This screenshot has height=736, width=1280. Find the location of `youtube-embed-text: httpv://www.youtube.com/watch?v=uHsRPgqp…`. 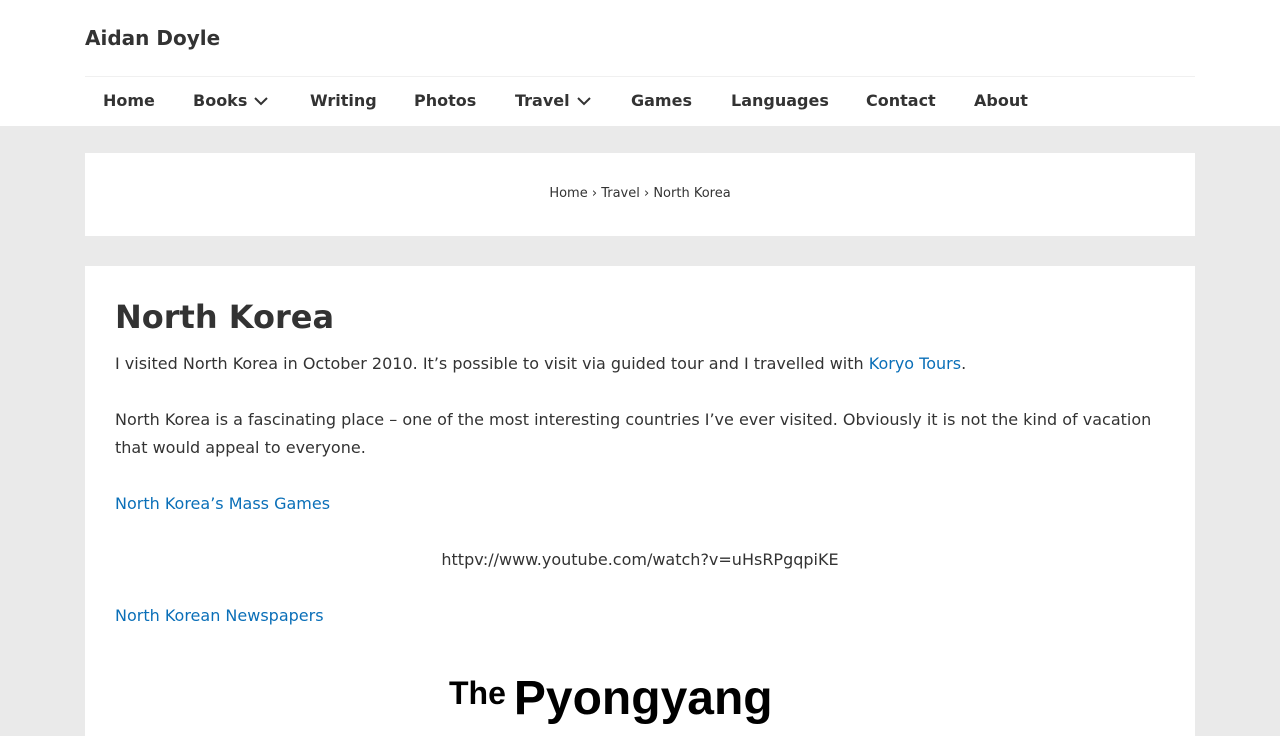

youtube-embed-text: httpv://www.youtube.com/watch?v=uHsRPgqp… is located at coordinates (640, 559).